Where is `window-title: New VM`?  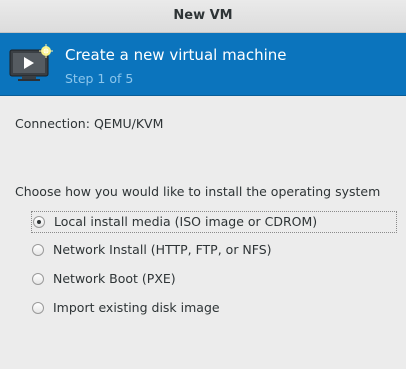 window-title: New VM is located at coordinates (203, 15).